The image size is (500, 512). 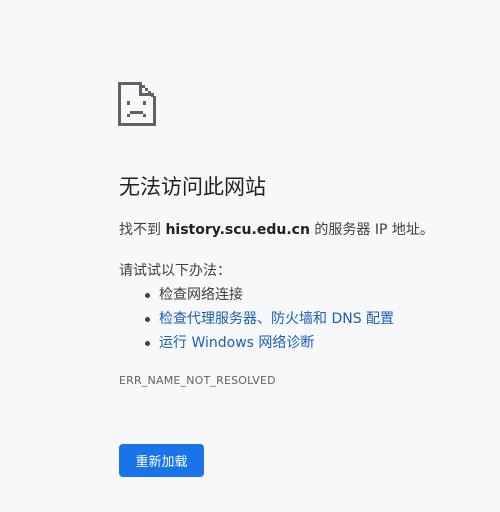 I want to click on host-name: history.scu.edu.cn, so click(x=237, y=230).